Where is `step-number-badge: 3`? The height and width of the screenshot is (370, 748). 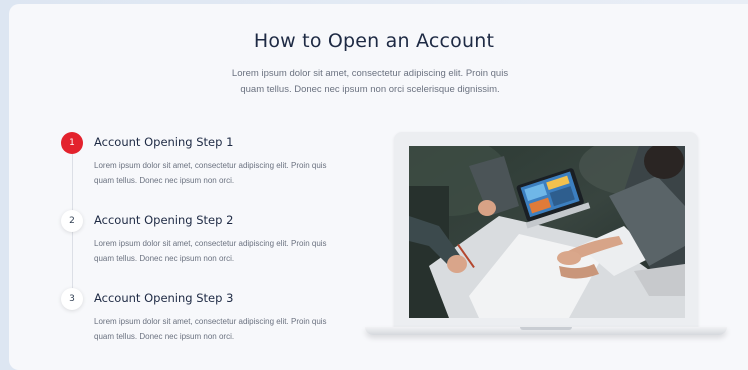
step-number-badge: 3 is located at coordinates (72, 299).